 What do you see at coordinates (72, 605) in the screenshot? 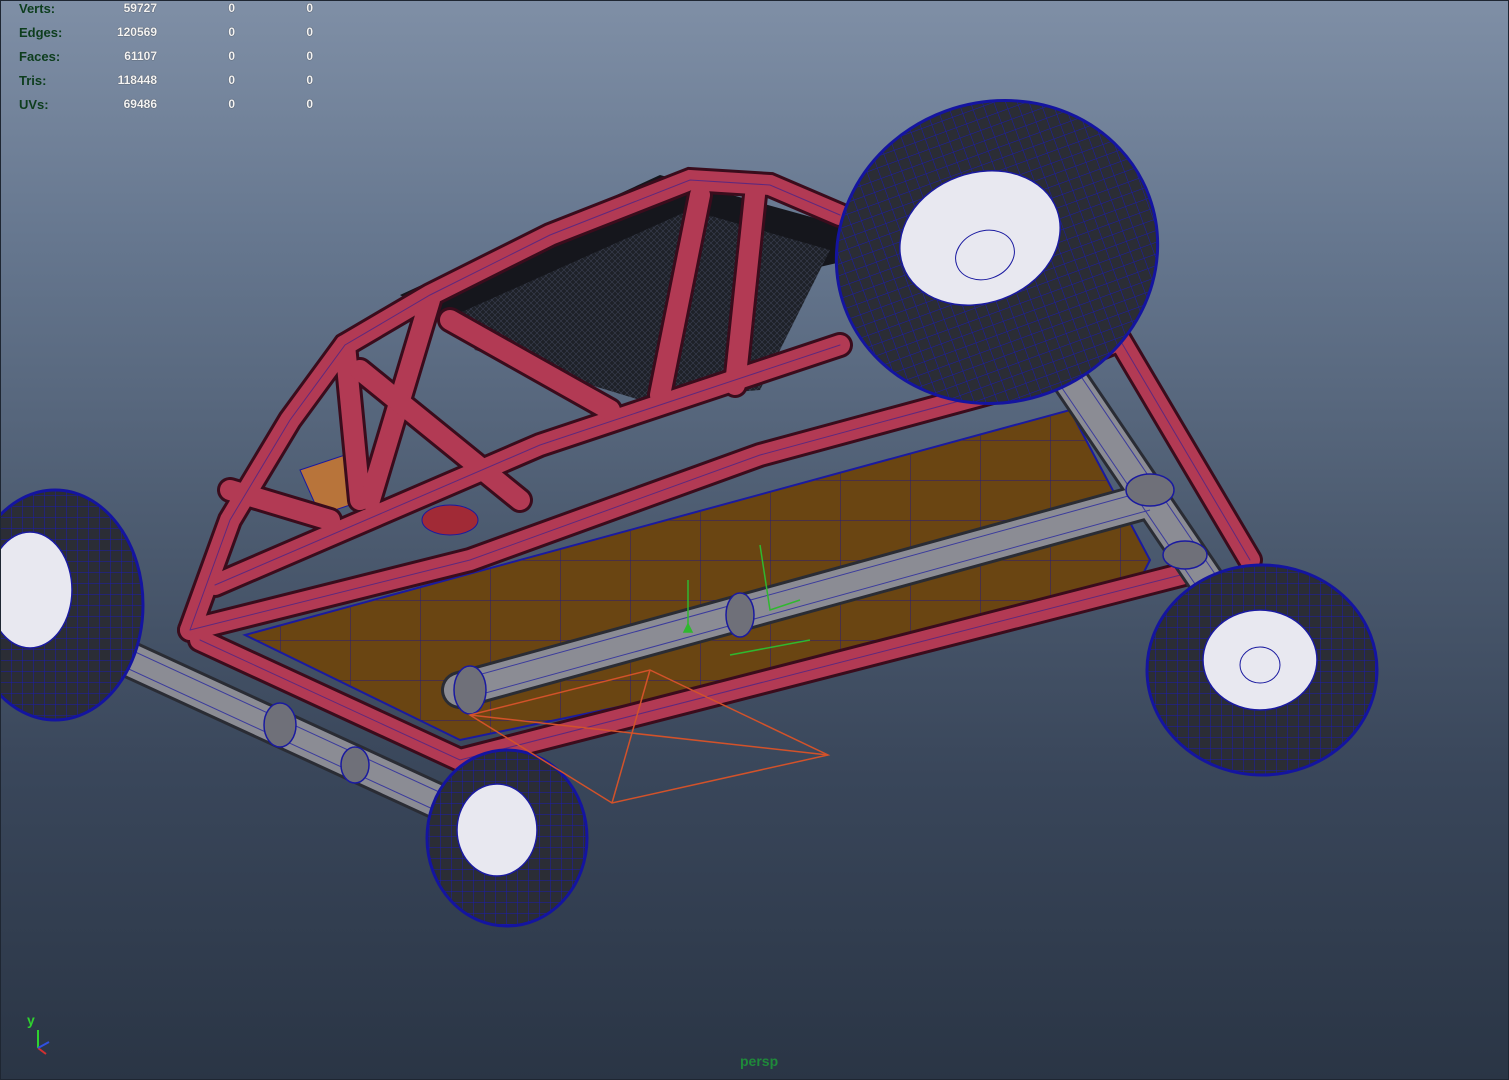
I see `wheel-front-left` at bounding box center [72, 605].